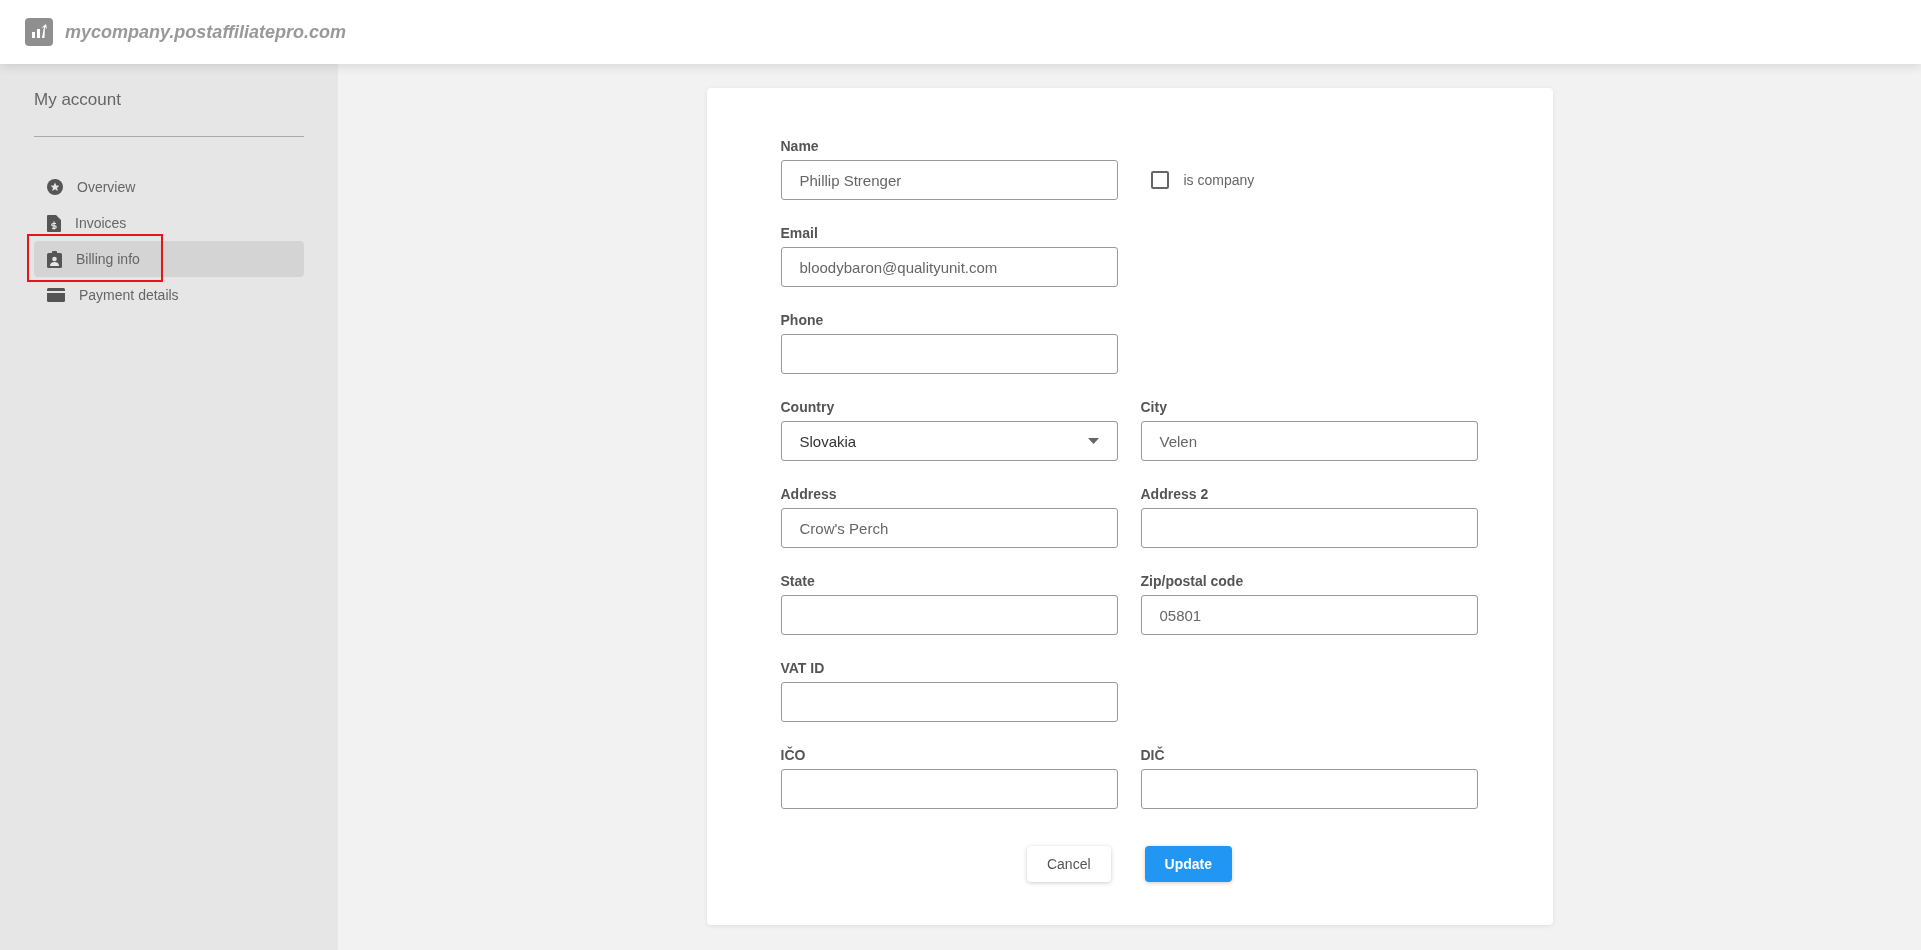 Image resolution: width=1921 pixels, height=950 pixels. What do you see at coordinates (169, 187) in the screenshot?
I see `sidebar-item: Overview` at bounding box center [169, 187].